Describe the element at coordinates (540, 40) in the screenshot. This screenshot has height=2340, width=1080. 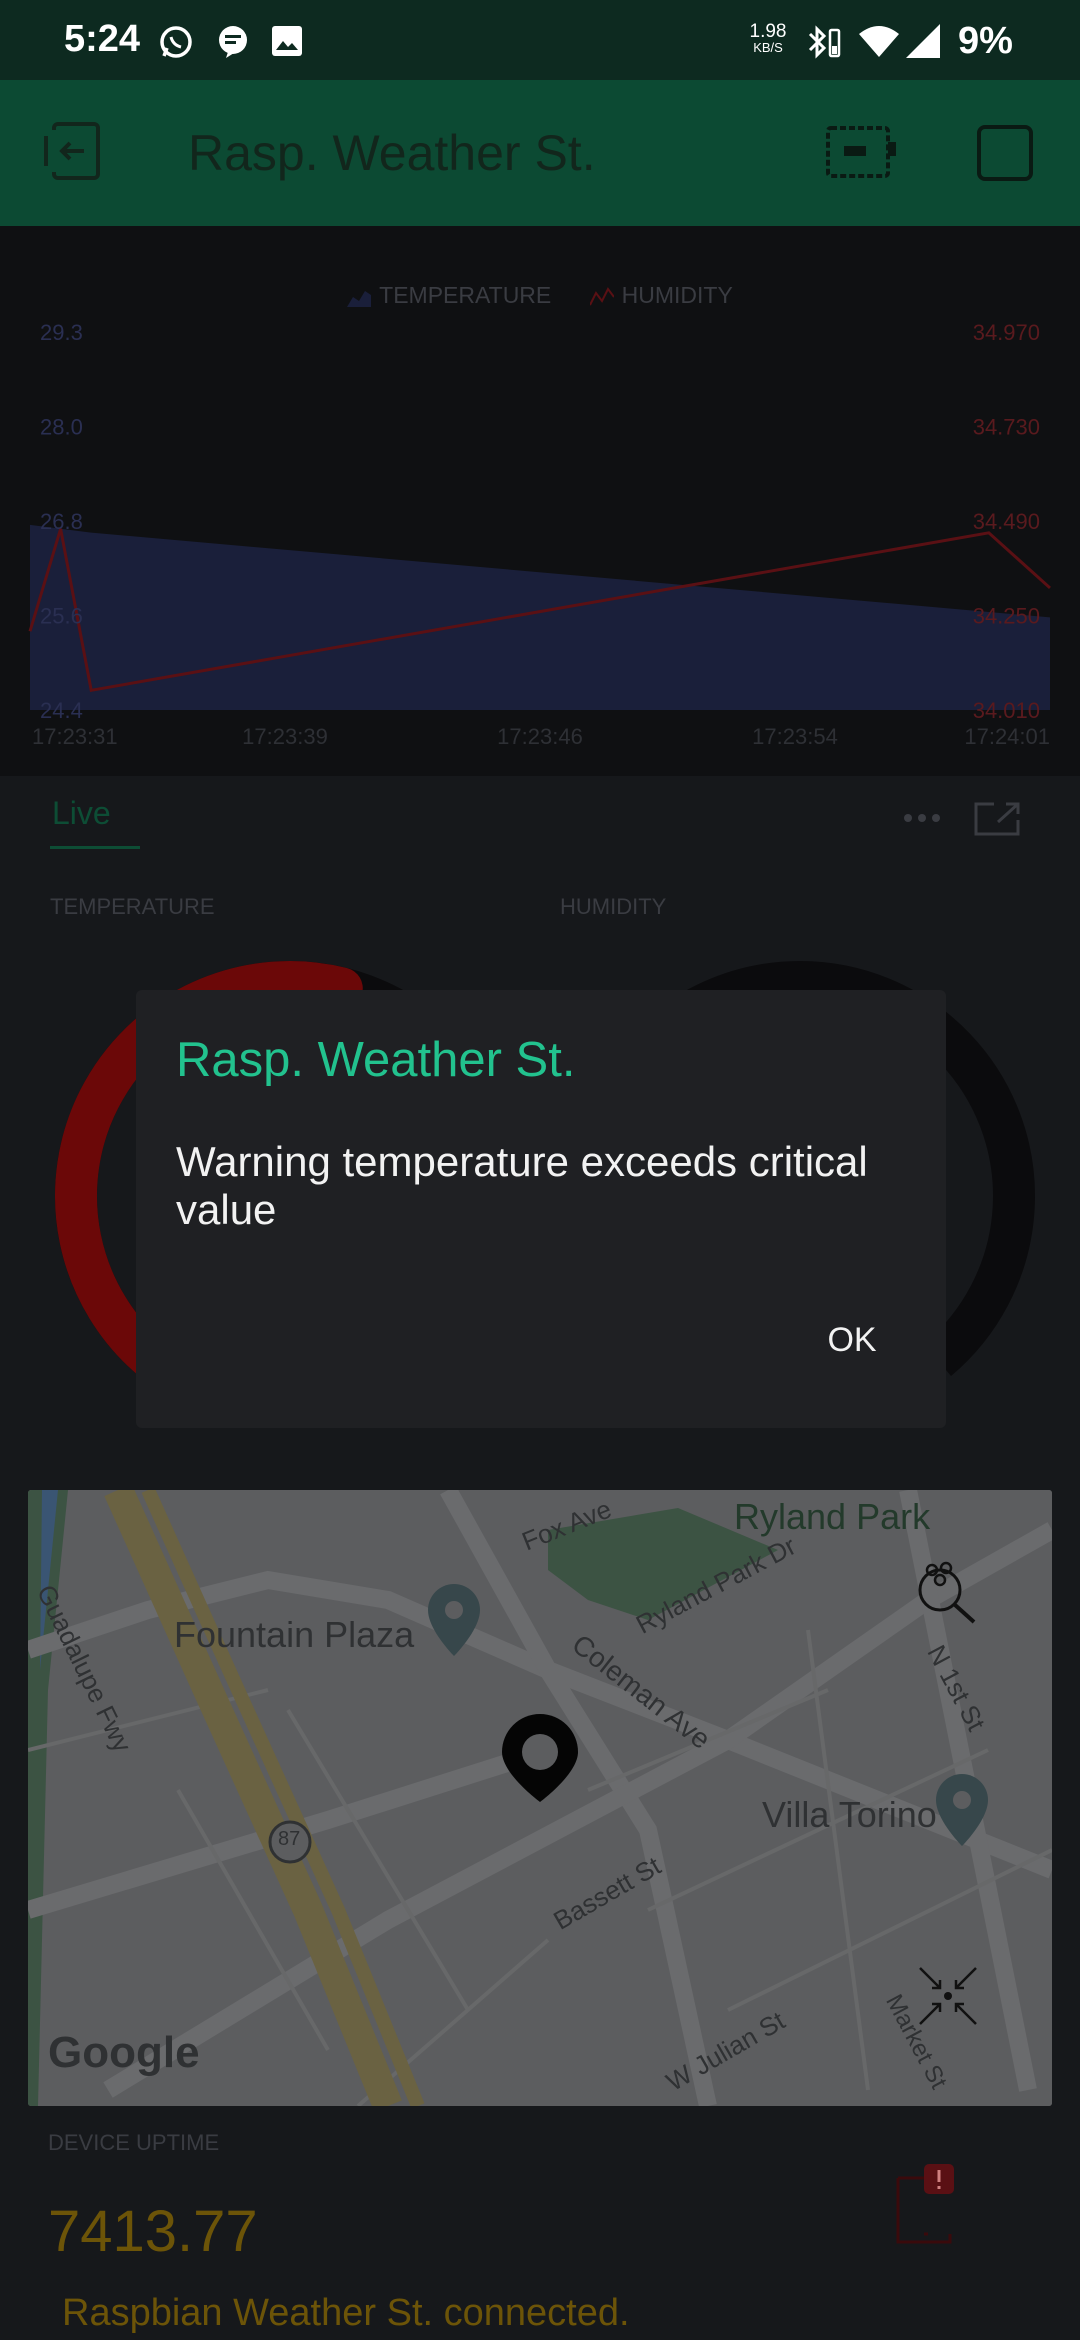
I see `status-bar: 5:24 1.98 KB/S 9%` at that location.